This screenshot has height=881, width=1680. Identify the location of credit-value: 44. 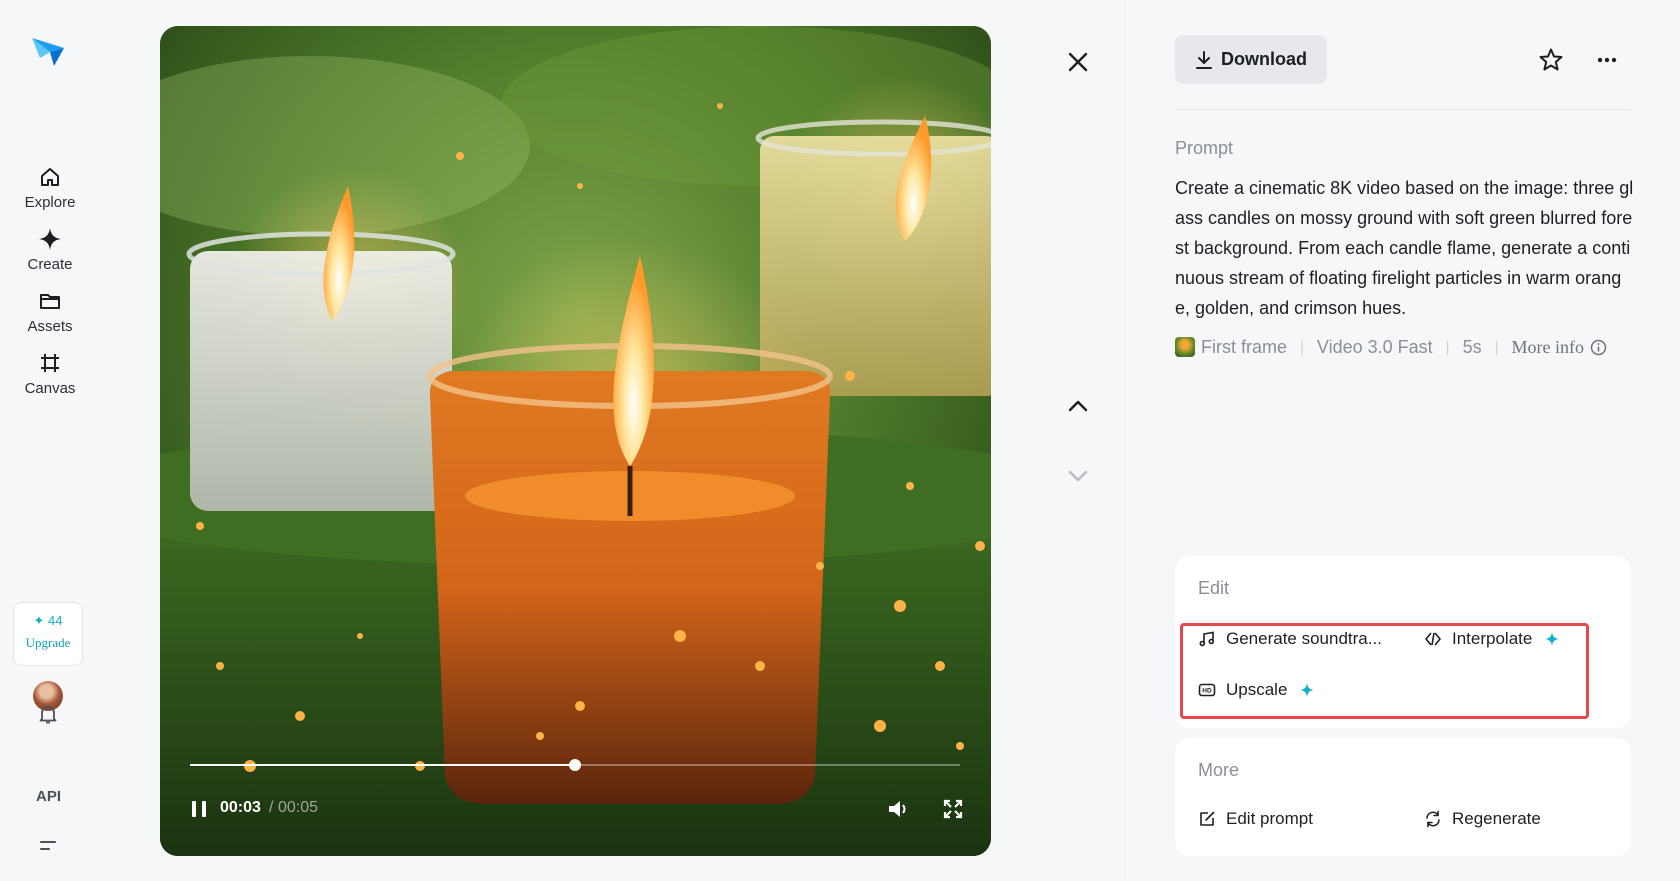
(55, 620).